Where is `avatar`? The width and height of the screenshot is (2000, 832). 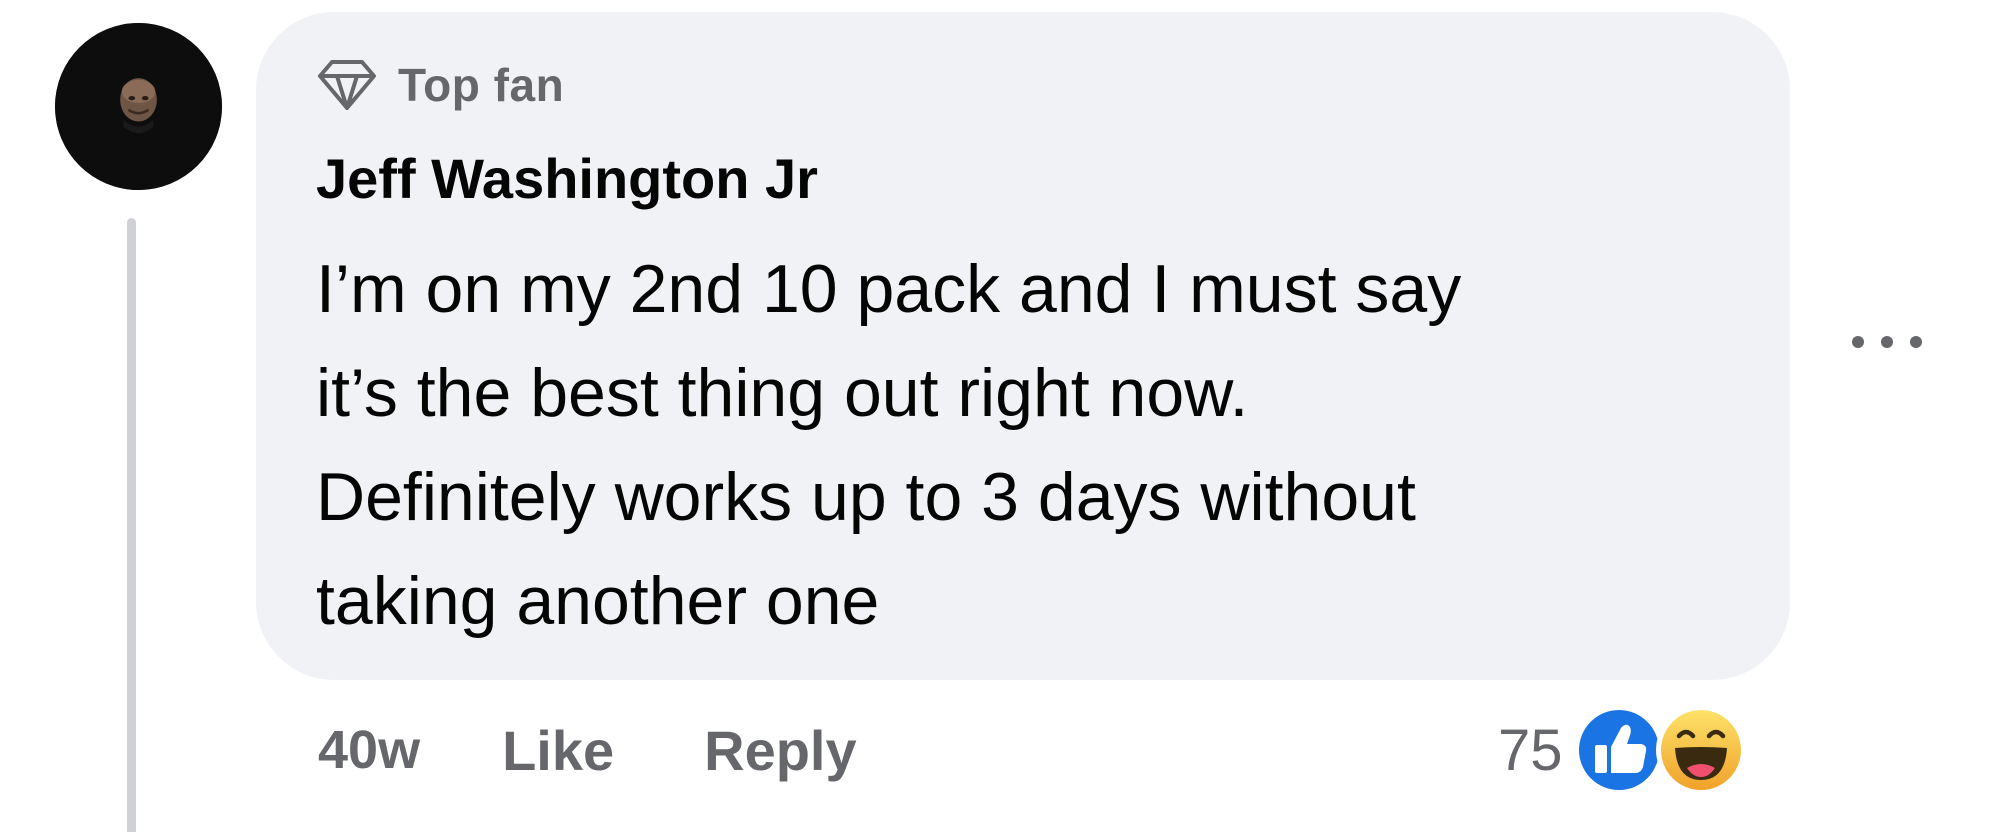
avatar is located at coordinates (138, 106).